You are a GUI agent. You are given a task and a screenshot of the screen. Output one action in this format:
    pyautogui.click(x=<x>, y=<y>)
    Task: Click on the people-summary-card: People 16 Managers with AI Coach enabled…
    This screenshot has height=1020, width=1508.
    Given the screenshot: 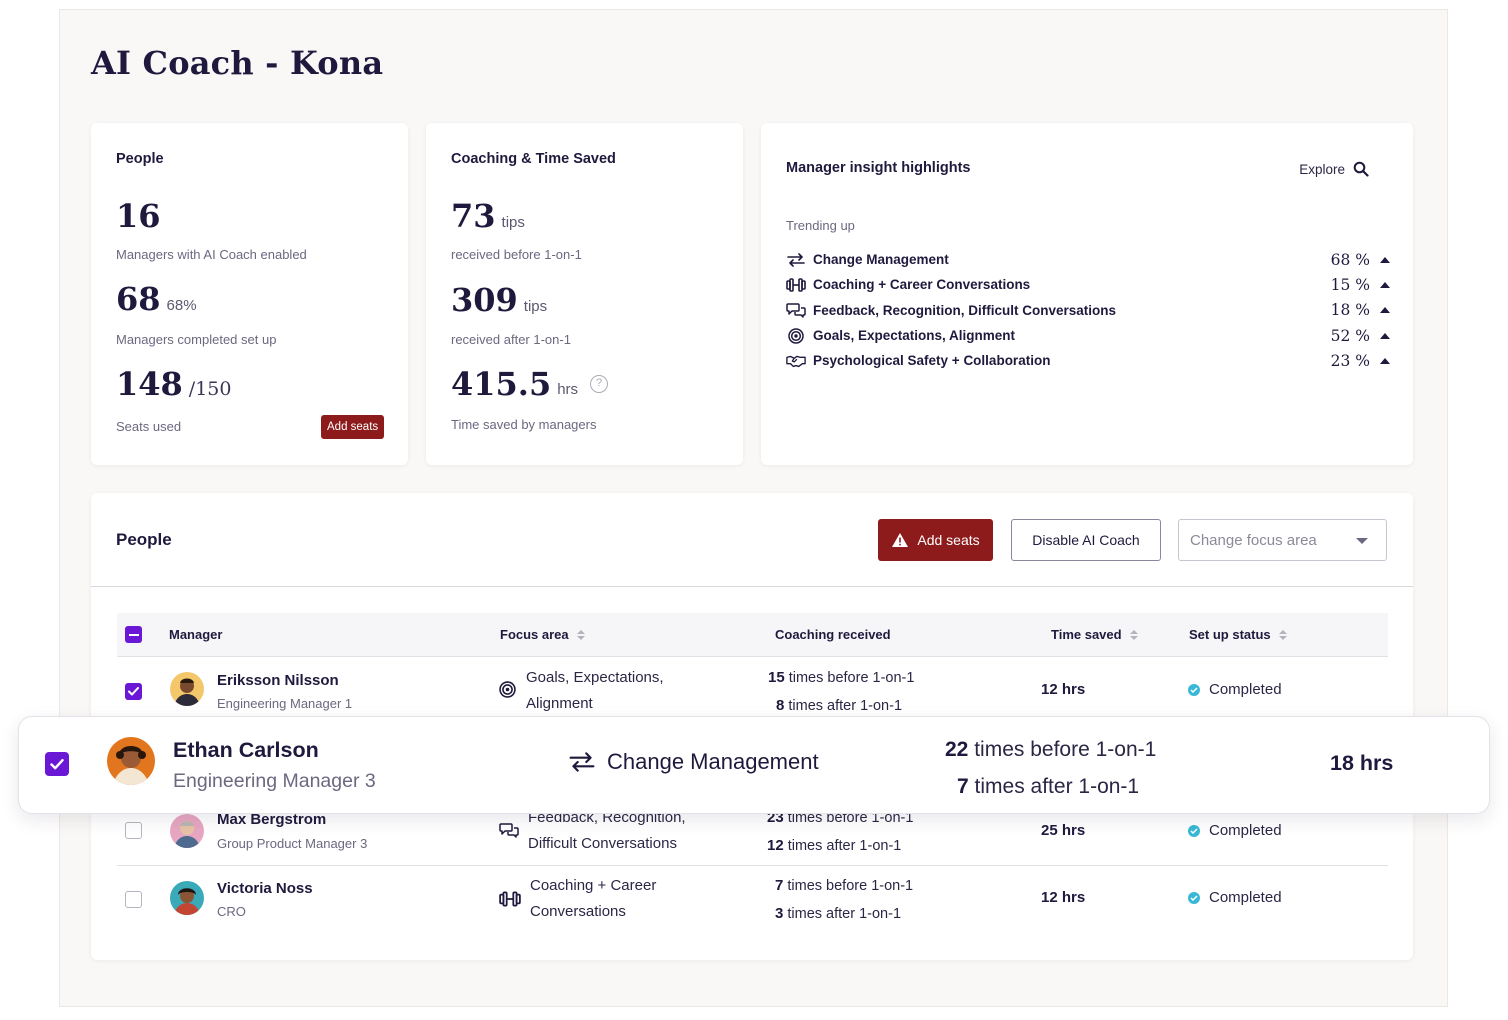 What is the action you would take?
    pyautogui.click(x=249, y=294)
    